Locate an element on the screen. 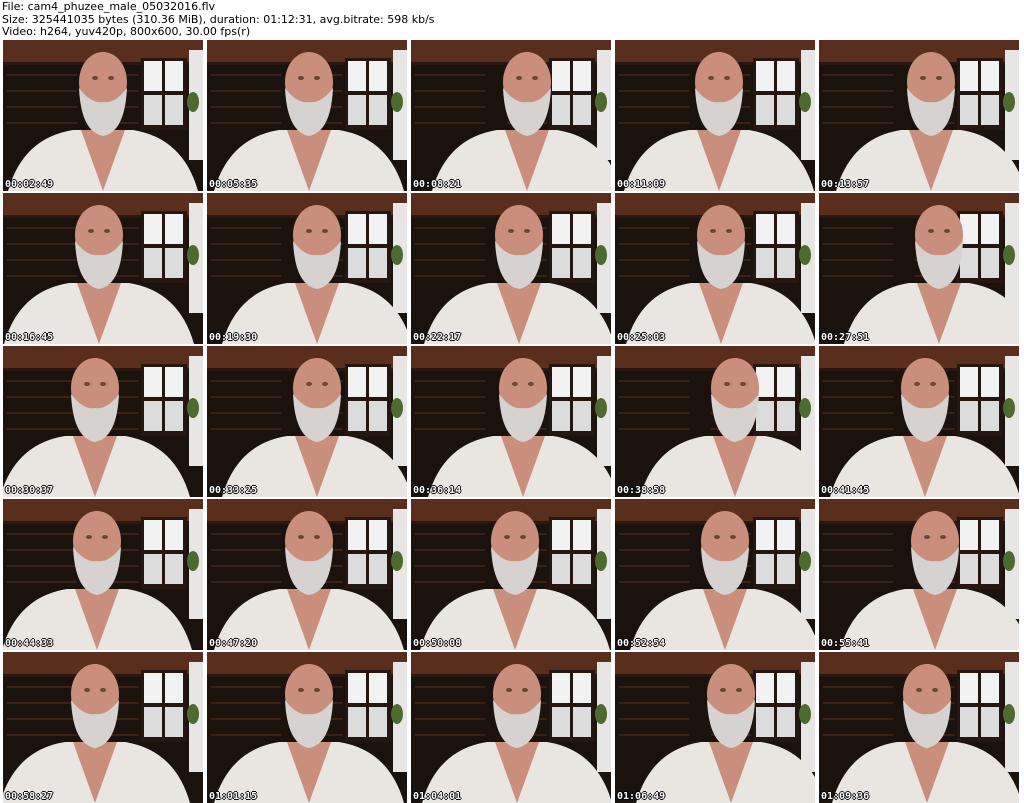 The image size is (1024, 803). frame-timestamp: 00:50:08 is located at coordinates (437, 643).